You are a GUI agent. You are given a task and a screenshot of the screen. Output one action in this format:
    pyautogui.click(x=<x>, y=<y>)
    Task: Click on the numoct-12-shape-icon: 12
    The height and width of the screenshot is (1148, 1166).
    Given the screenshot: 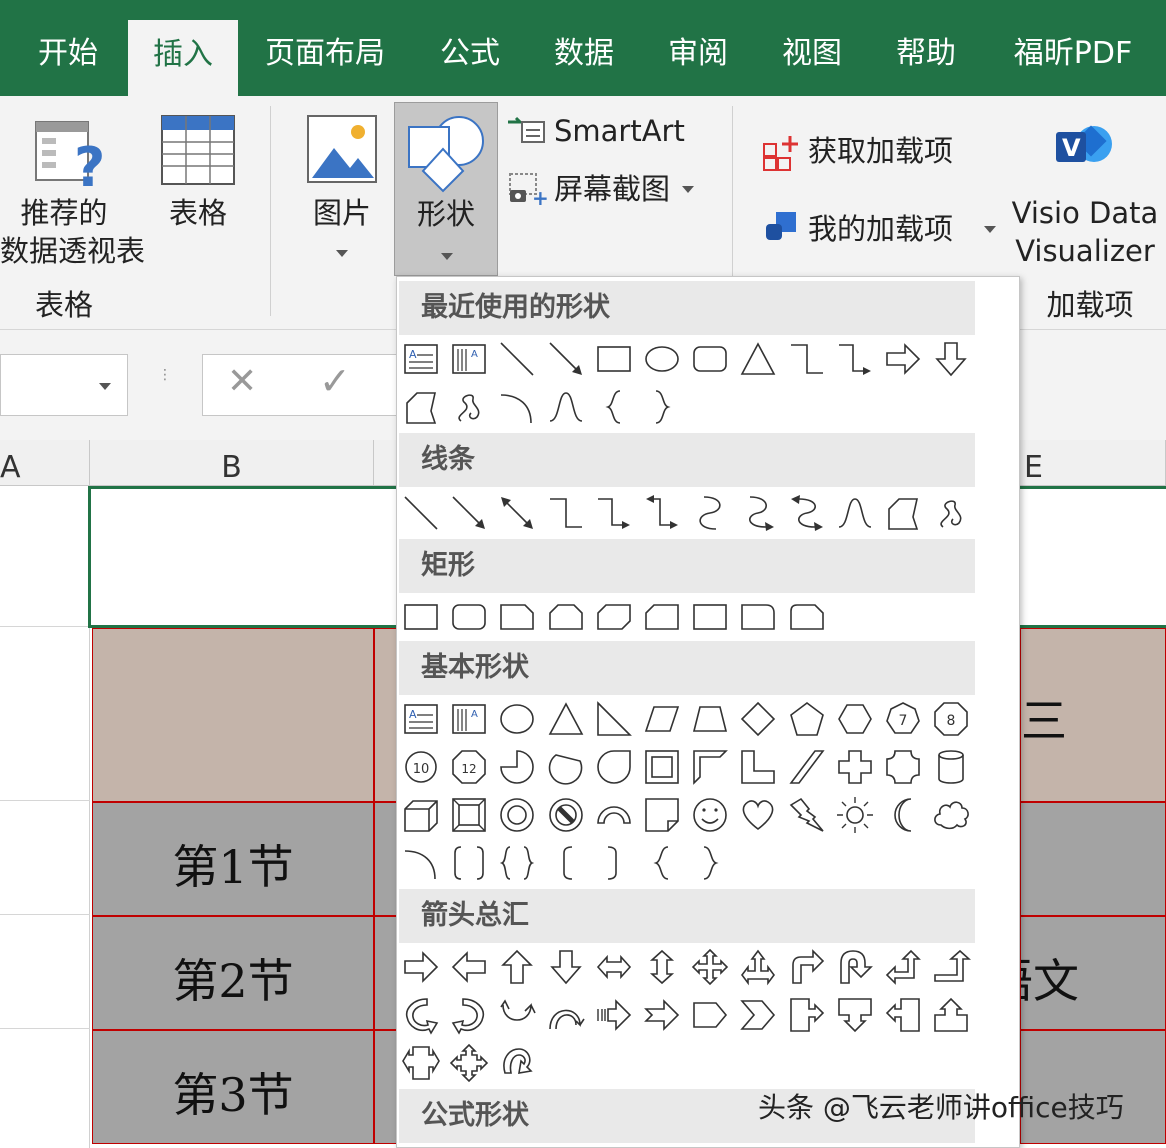 What is the action you would take?
    pyautogui.click(x=469, y=767)
    